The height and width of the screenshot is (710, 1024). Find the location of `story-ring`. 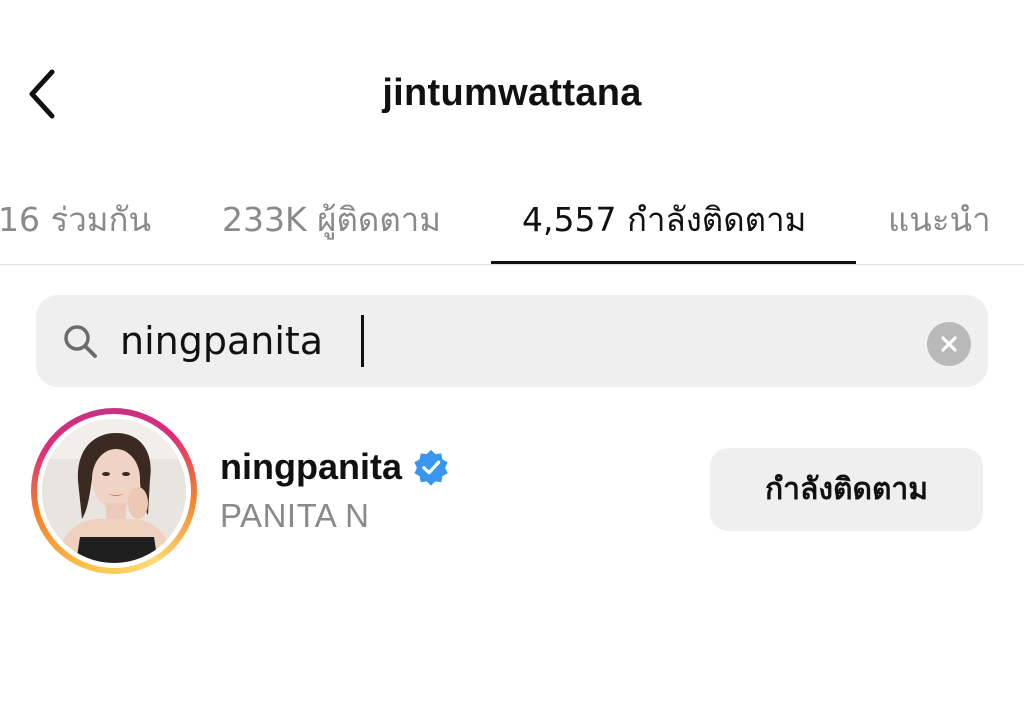

story-ring is located at coordinates (114, 491).